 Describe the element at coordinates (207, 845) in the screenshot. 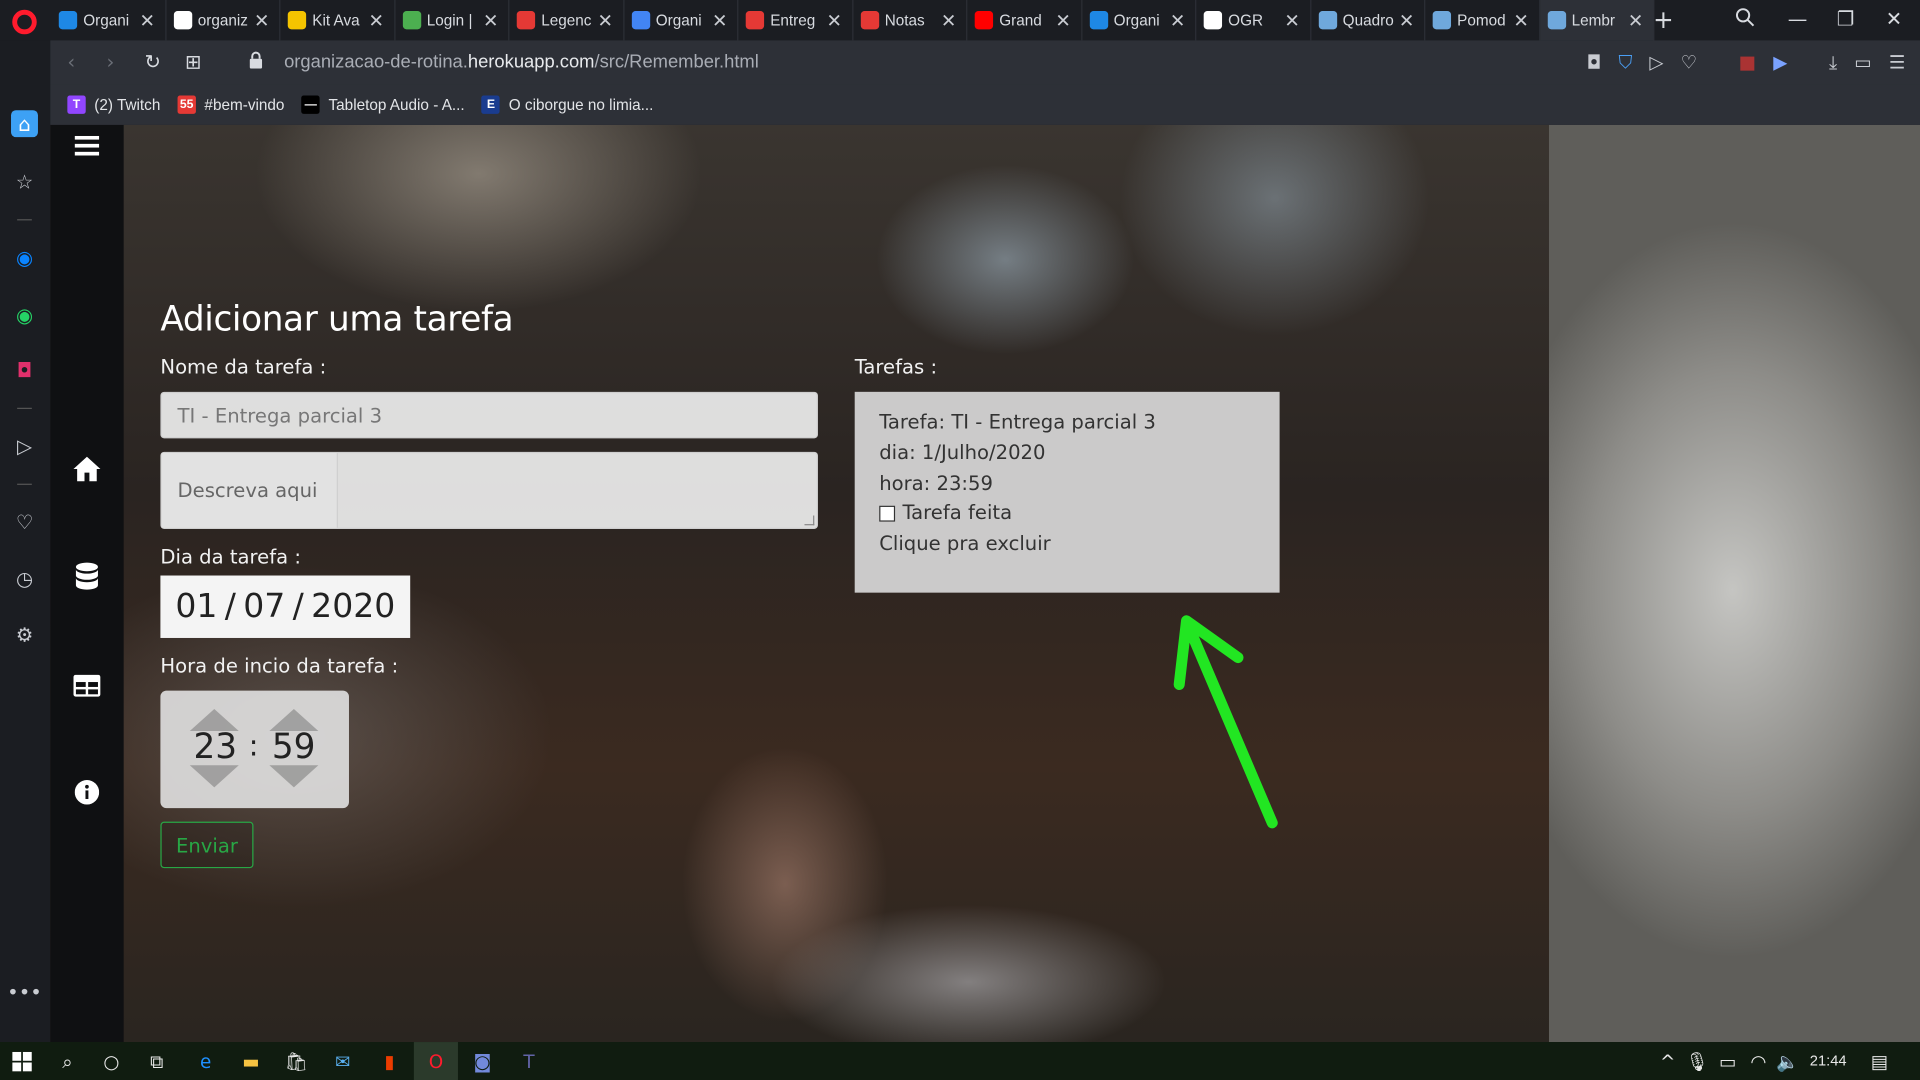

I see `submit-button: Enviar` at that location.